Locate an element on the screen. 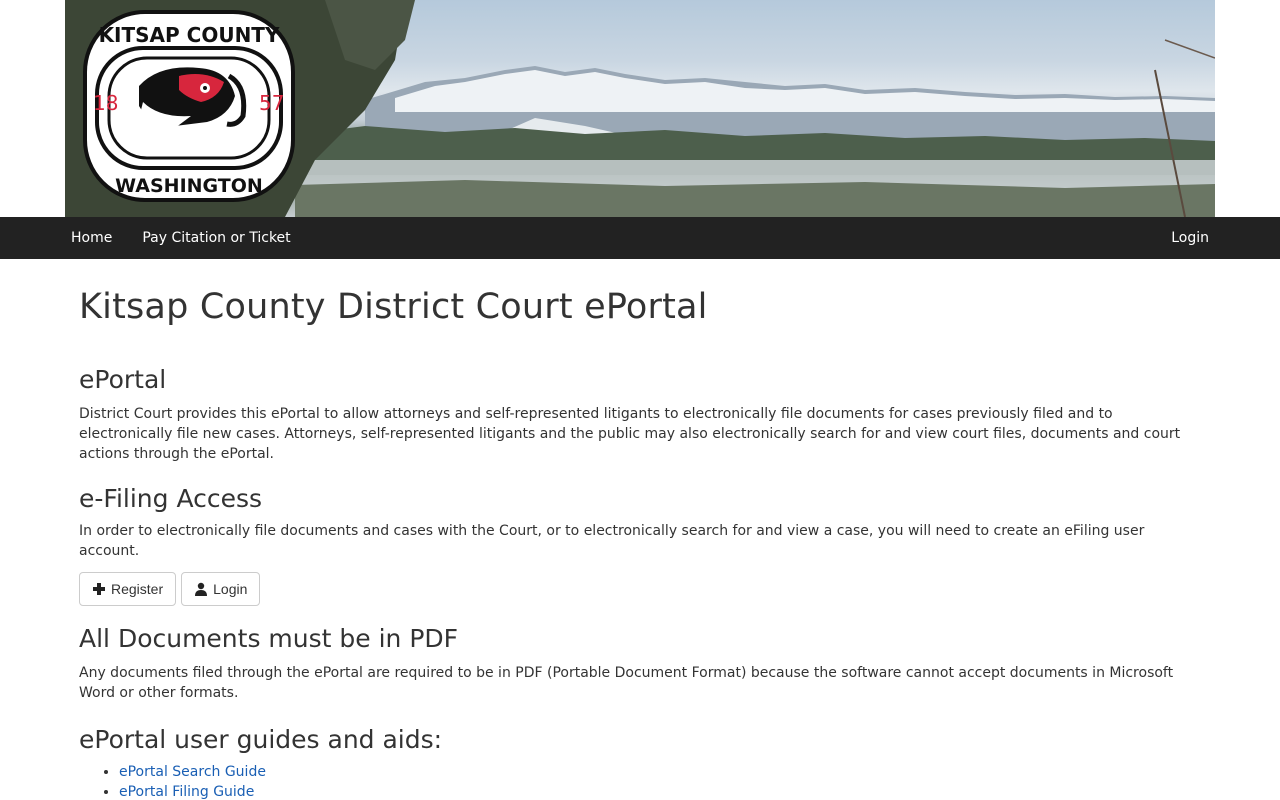 This screenshot has height=800, width=1280. seal-top-text: KITSAP COUNTY is located at coordinates (189, 35).